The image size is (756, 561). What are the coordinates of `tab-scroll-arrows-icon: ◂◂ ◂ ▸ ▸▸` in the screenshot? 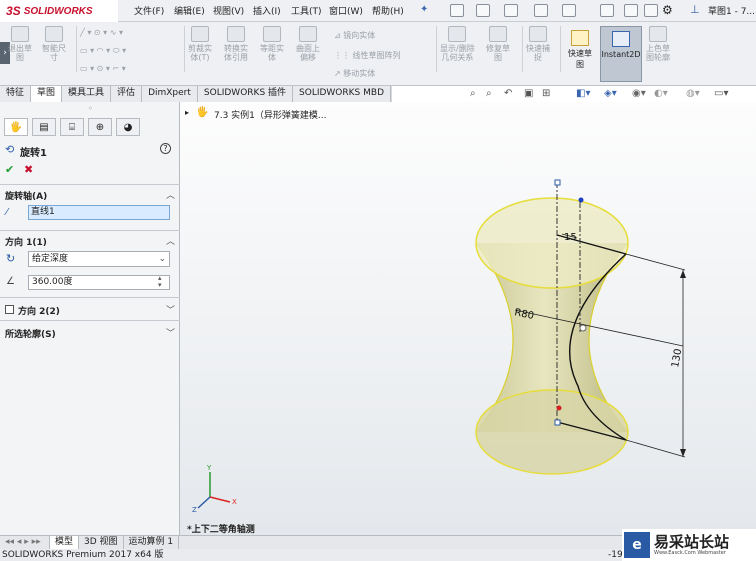 It's located at (25, 542).